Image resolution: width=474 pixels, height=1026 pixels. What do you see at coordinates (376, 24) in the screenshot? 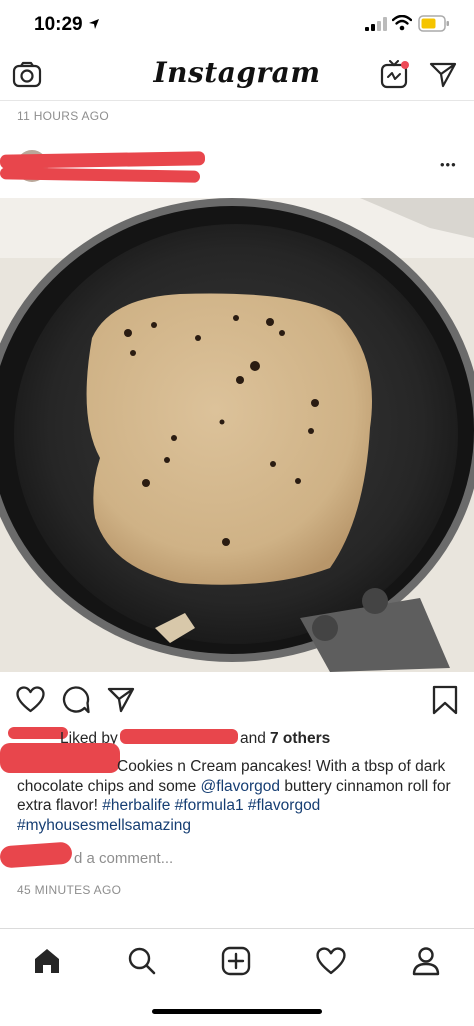
I see `signal-icon` at bounding box center [376, 24].